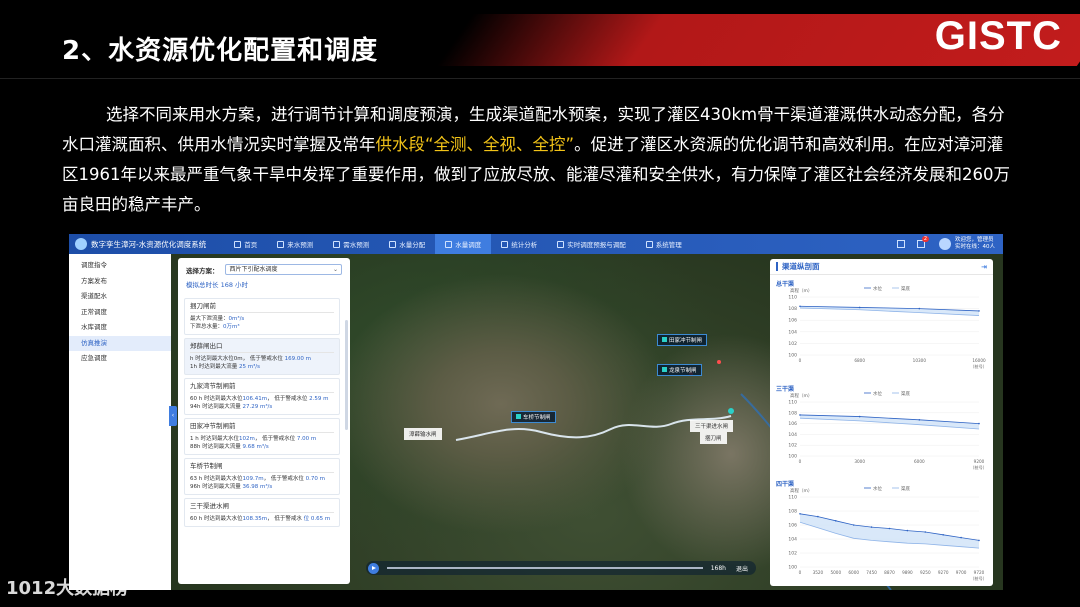  What do you see at coordinates (545, 568) in the screenshot?
I see `playback-slider` at bounding box center [545, 568].